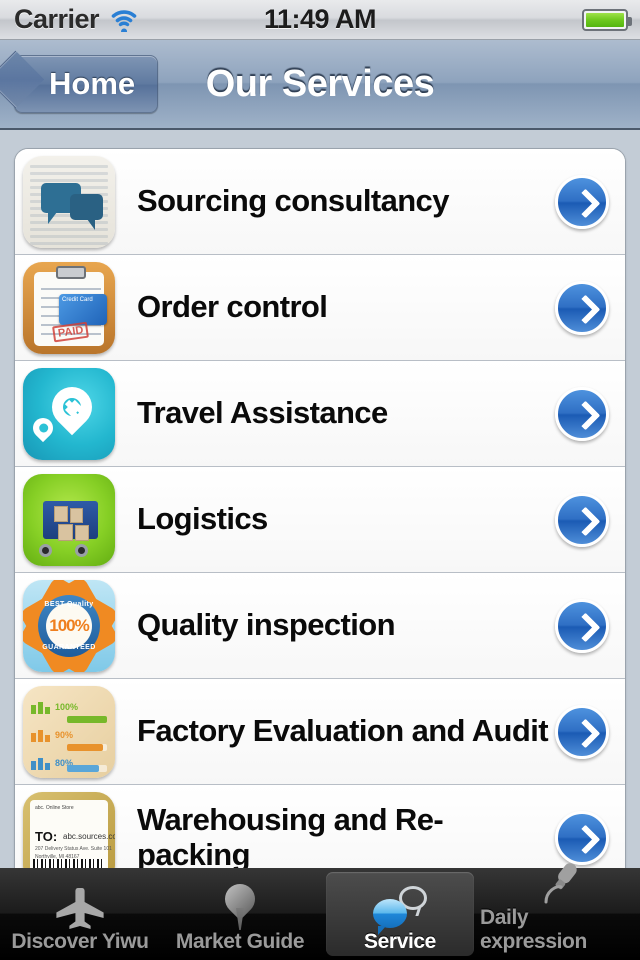 The width and height of the screenshot is (640, 960). I want to click on clipboard-invoice-icon: Credit Card PAID, so click(69, 307).